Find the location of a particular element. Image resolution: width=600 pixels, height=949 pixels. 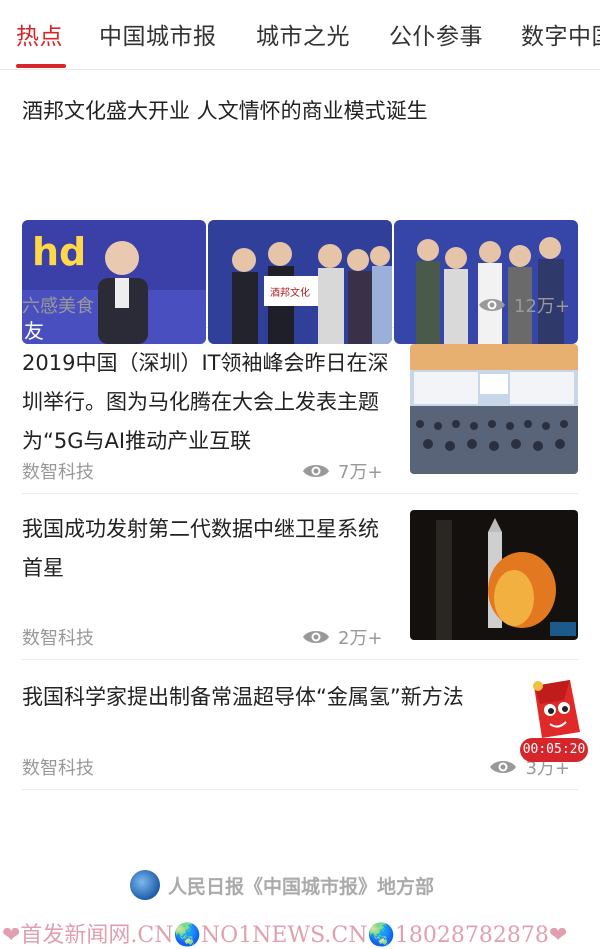

views-count: 7万+ is located at coordinates (360, 472).